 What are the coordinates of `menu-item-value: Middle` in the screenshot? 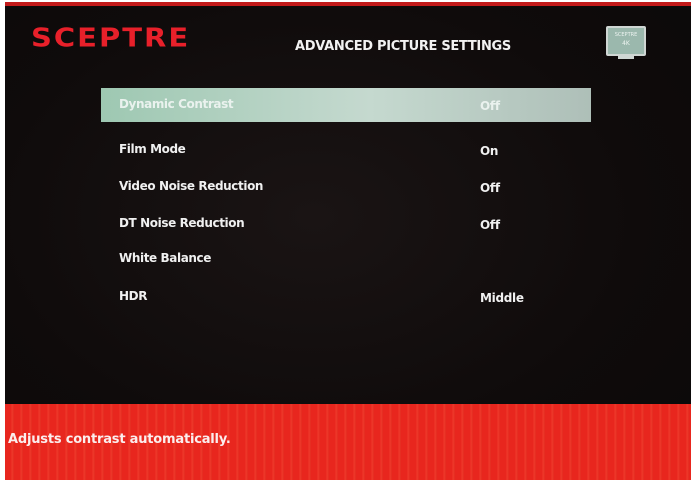 It's located at (502, 298).